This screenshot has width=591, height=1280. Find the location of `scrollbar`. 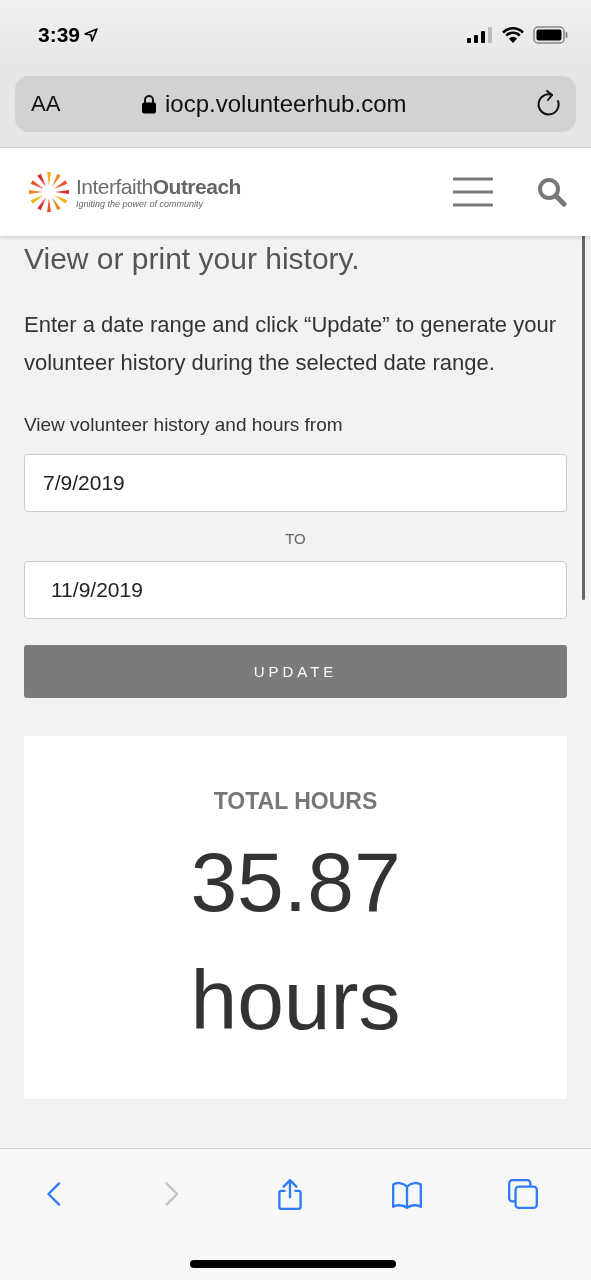

scrollbar is located at coordinates (583, 418).